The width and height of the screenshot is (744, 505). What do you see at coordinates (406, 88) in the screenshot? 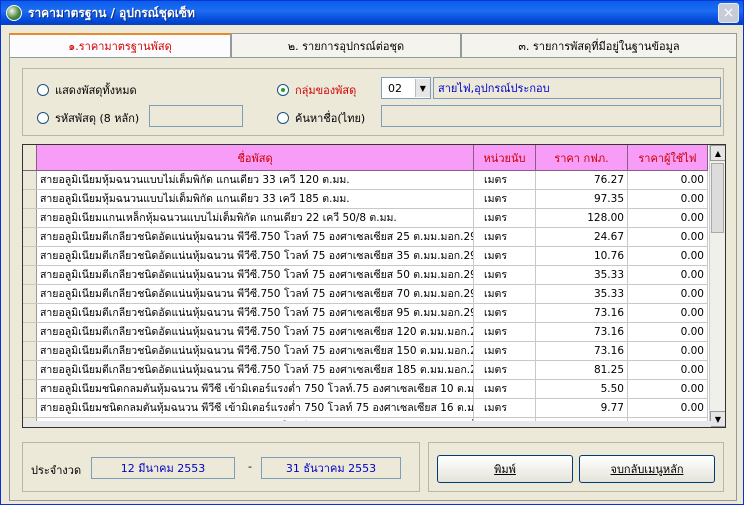
I see `group-code-select: 02 ▼` at bounding box center [406, 88].